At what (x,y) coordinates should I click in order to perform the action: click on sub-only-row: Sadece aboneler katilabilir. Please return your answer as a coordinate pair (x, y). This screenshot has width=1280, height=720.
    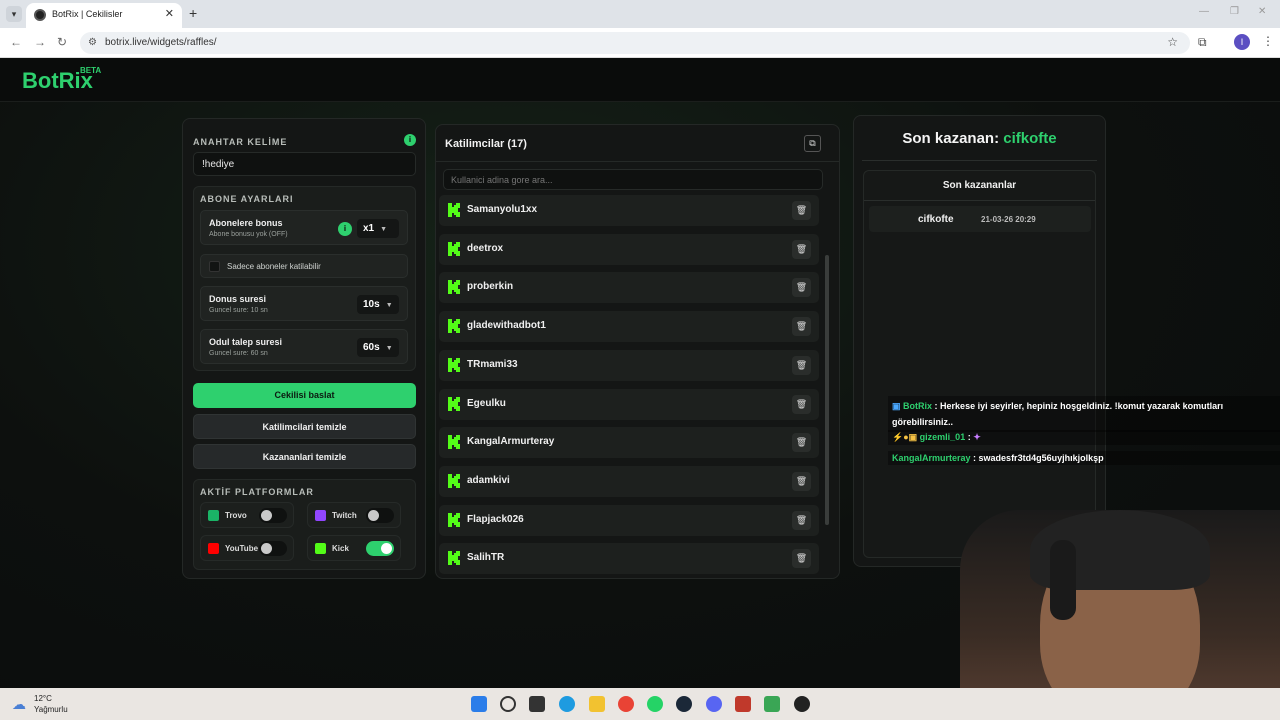
    Looking at the image, I should click on (304, 266).